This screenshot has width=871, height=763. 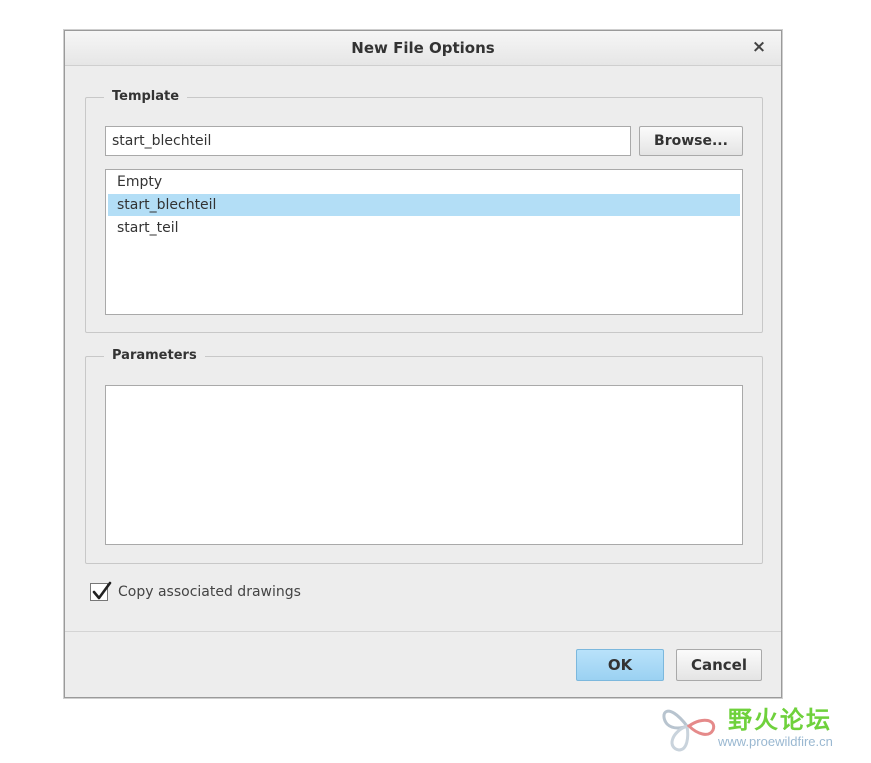 I want to click on template-input: start_blechteil, so click(x=368, y=141).